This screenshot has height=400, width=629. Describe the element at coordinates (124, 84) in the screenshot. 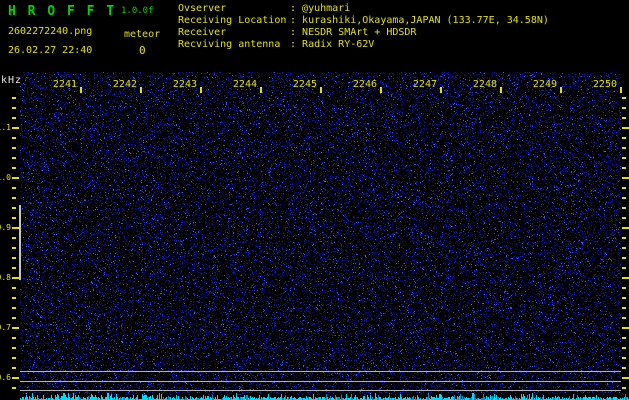

I see `time-tick-label: 2242` at that location.